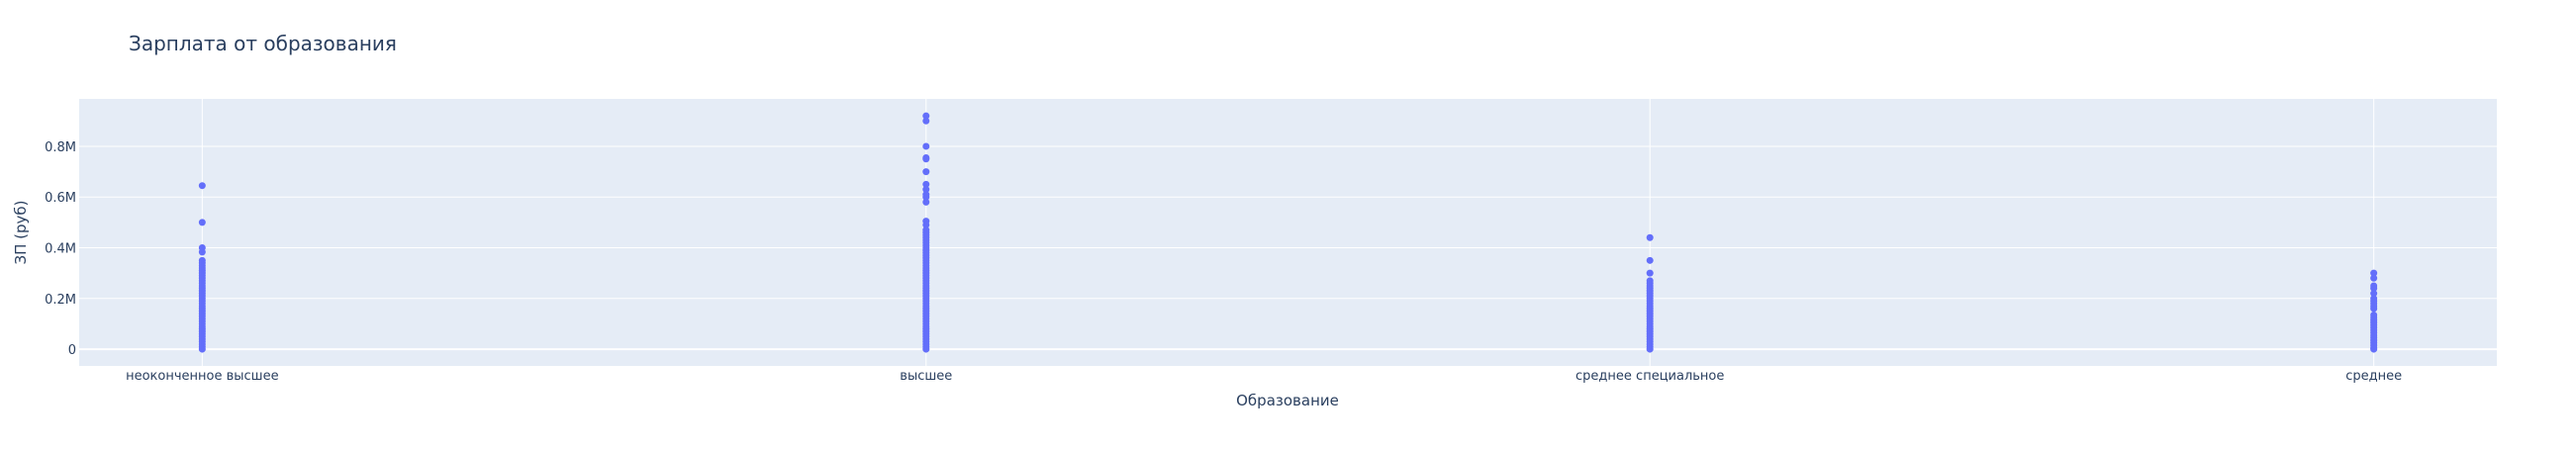  Describe the element at coordinates (72, 351) in the screenshot. I see `y-tick-label: 0` at that location.